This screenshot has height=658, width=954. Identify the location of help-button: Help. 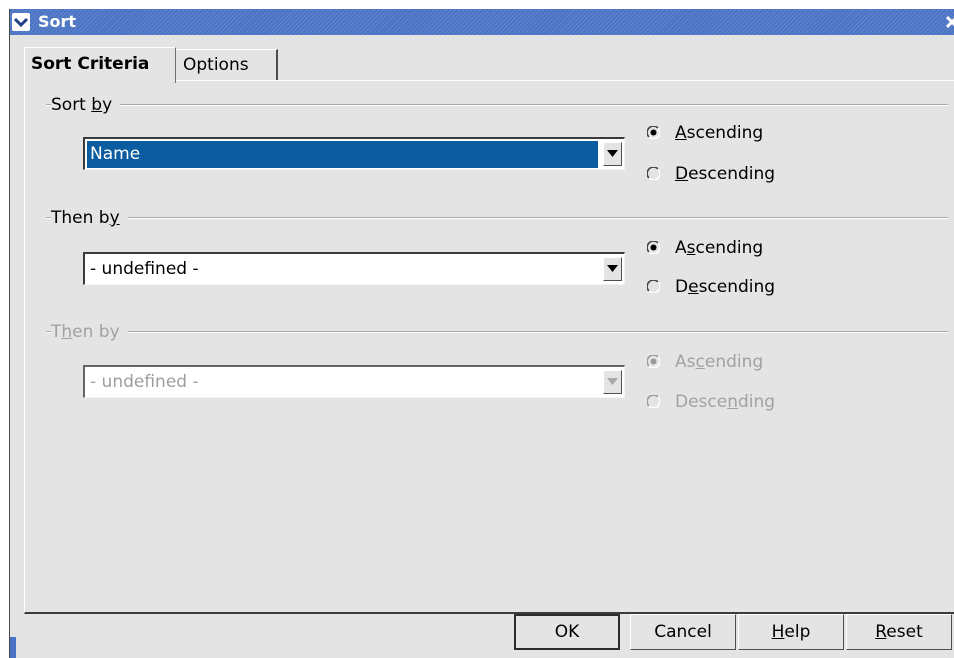
(791, 632).